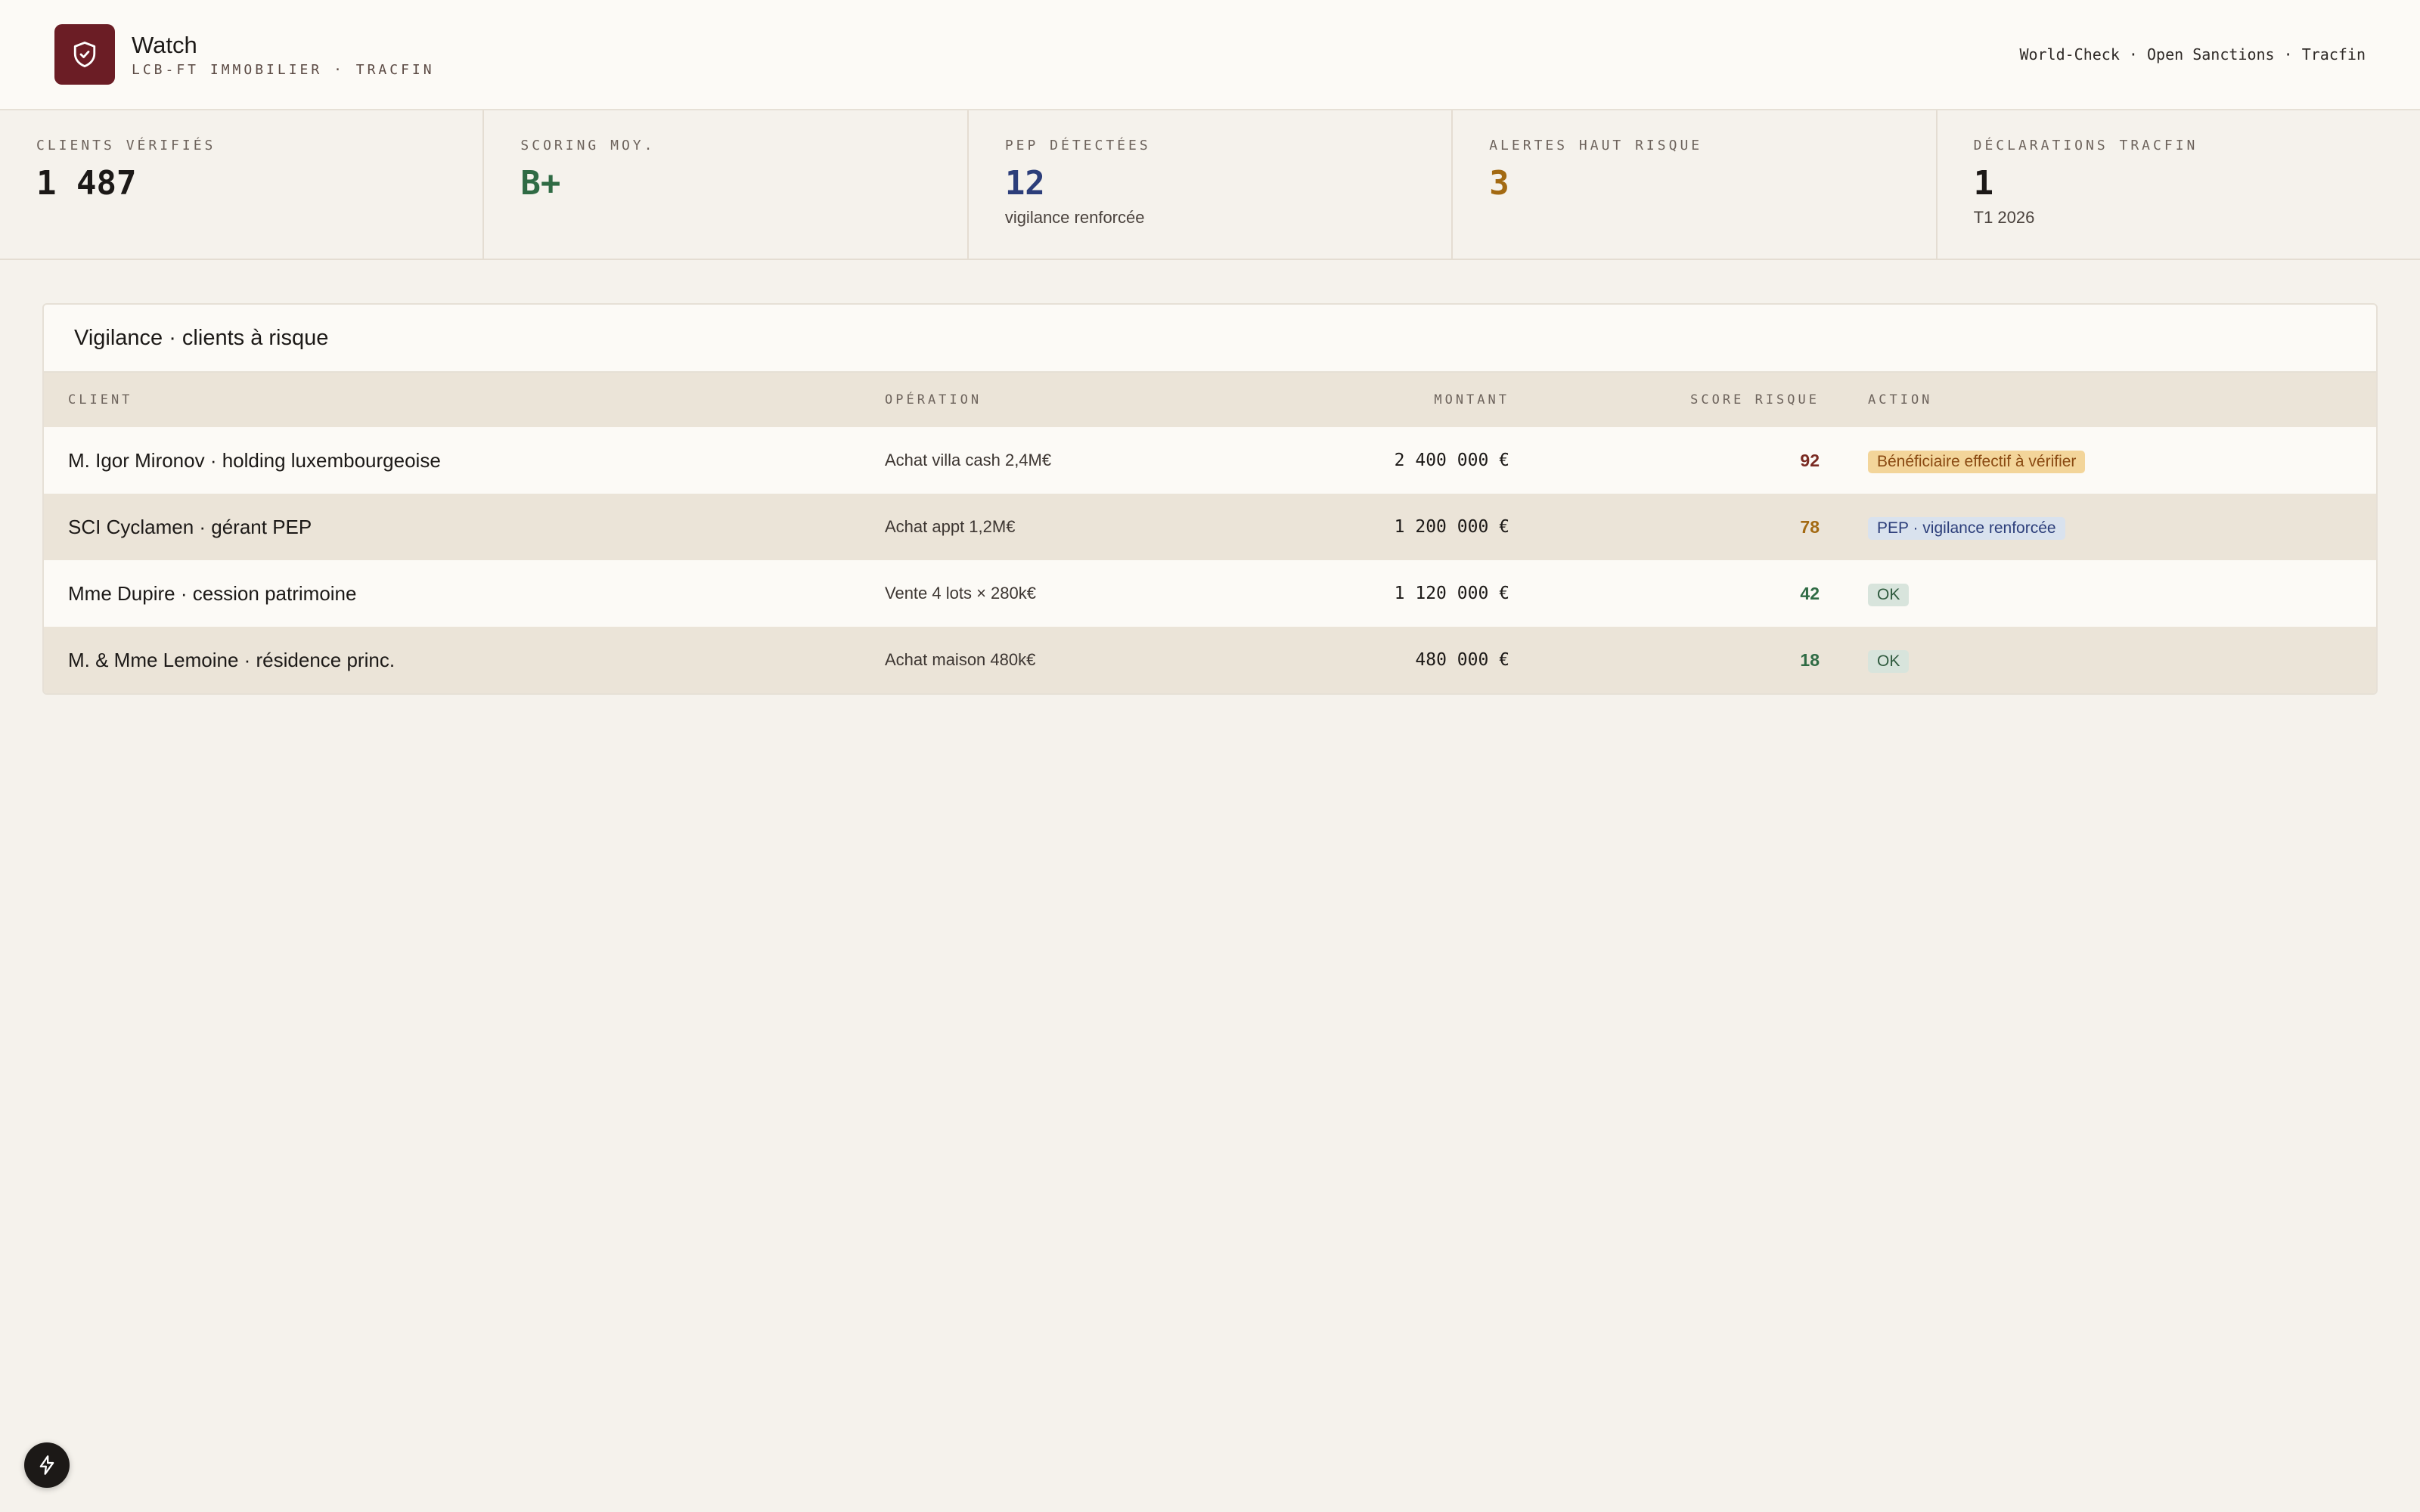 The height and width of the screenshot is (1512, 2420). I want to click on kpi-pep-detected: PEP DÉTECTÉES 12 vigilance renforcée, so click(1211, 185).